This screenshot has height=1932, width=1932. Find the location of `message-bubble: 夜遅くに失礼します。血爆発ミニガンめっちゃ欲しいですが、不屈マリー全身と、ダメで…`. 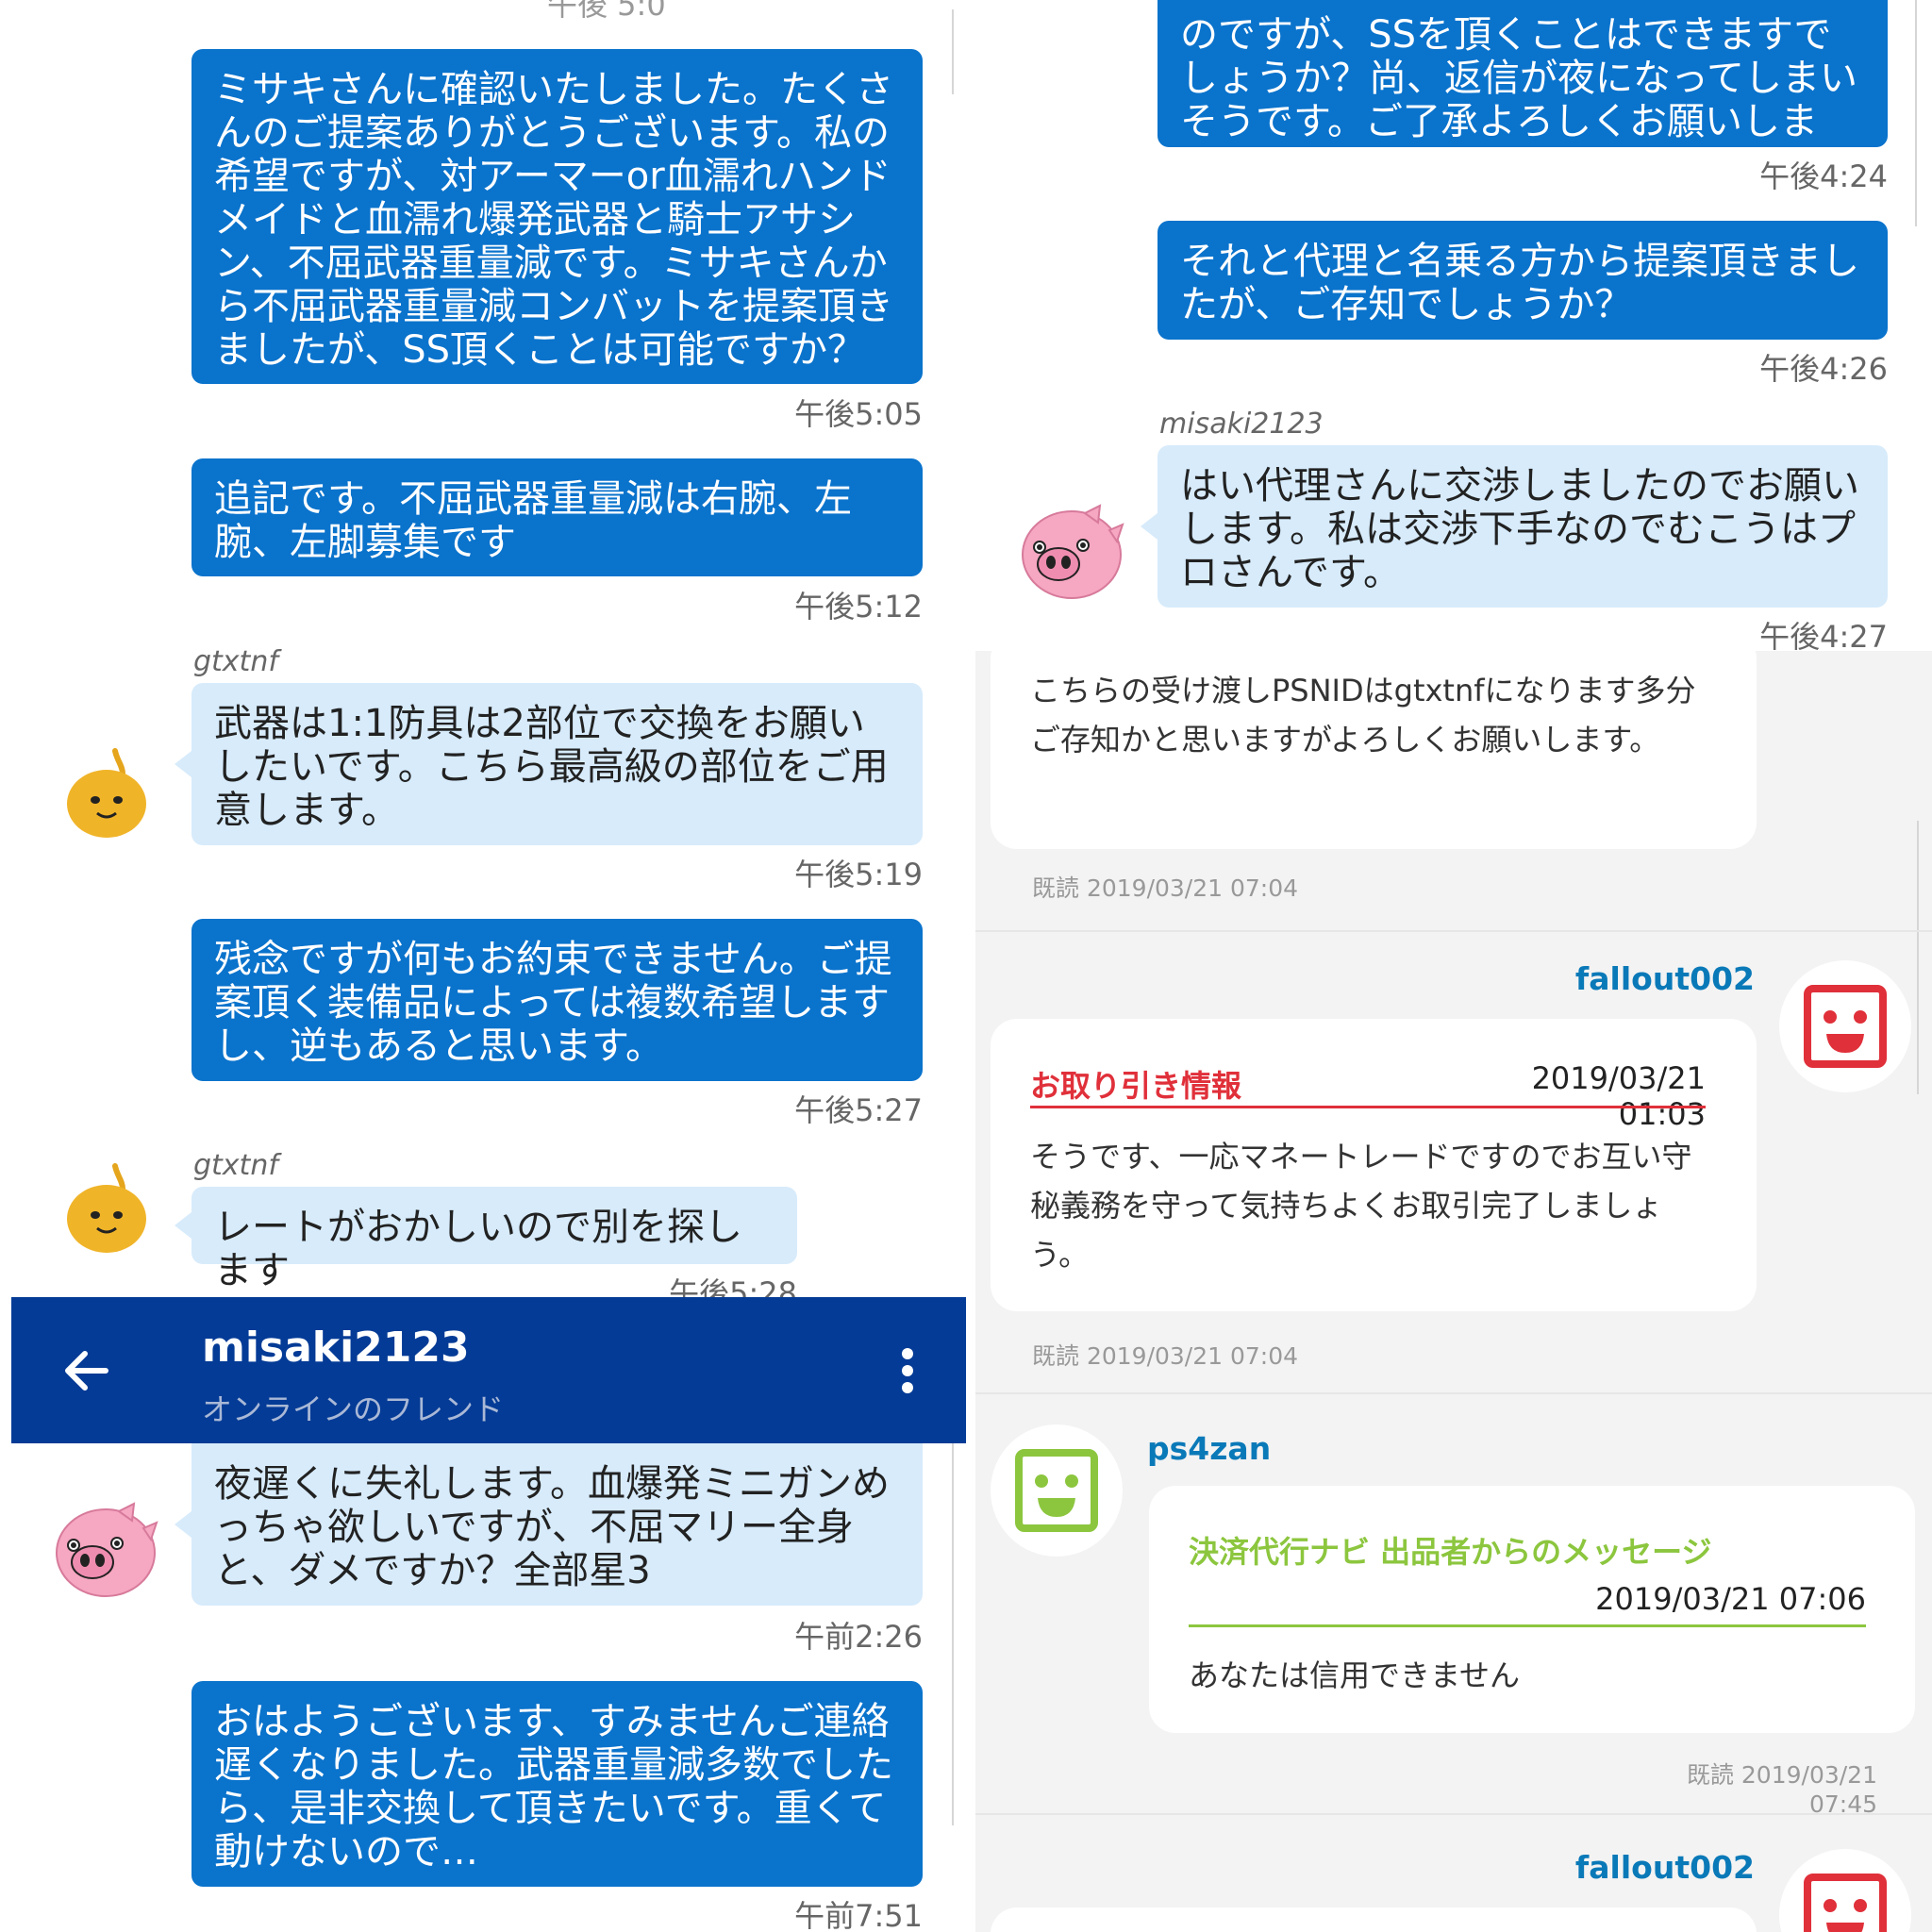

message-bubble: 夜遅くに失礼します。血爆発ミニガンめっちゃ欲しいですが、不屈マリー全身と、ダメで… is located at coordinates (549, 1525).